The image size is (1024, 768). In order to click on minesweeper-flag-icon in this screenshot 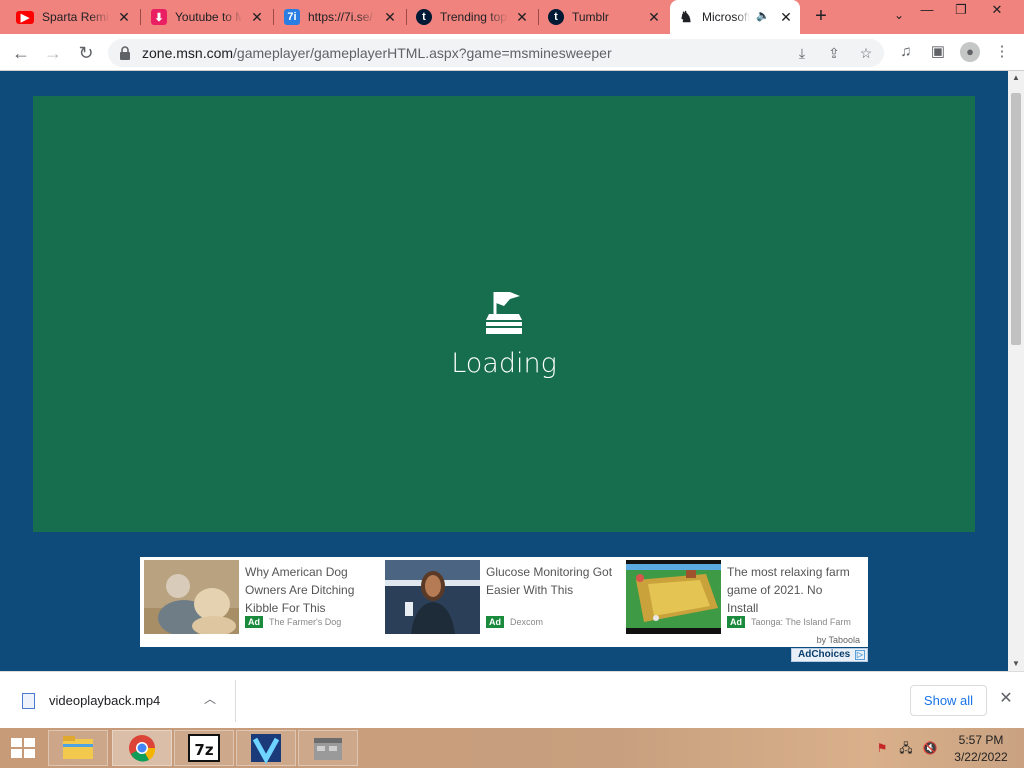, I will do `click(504, 313)`.